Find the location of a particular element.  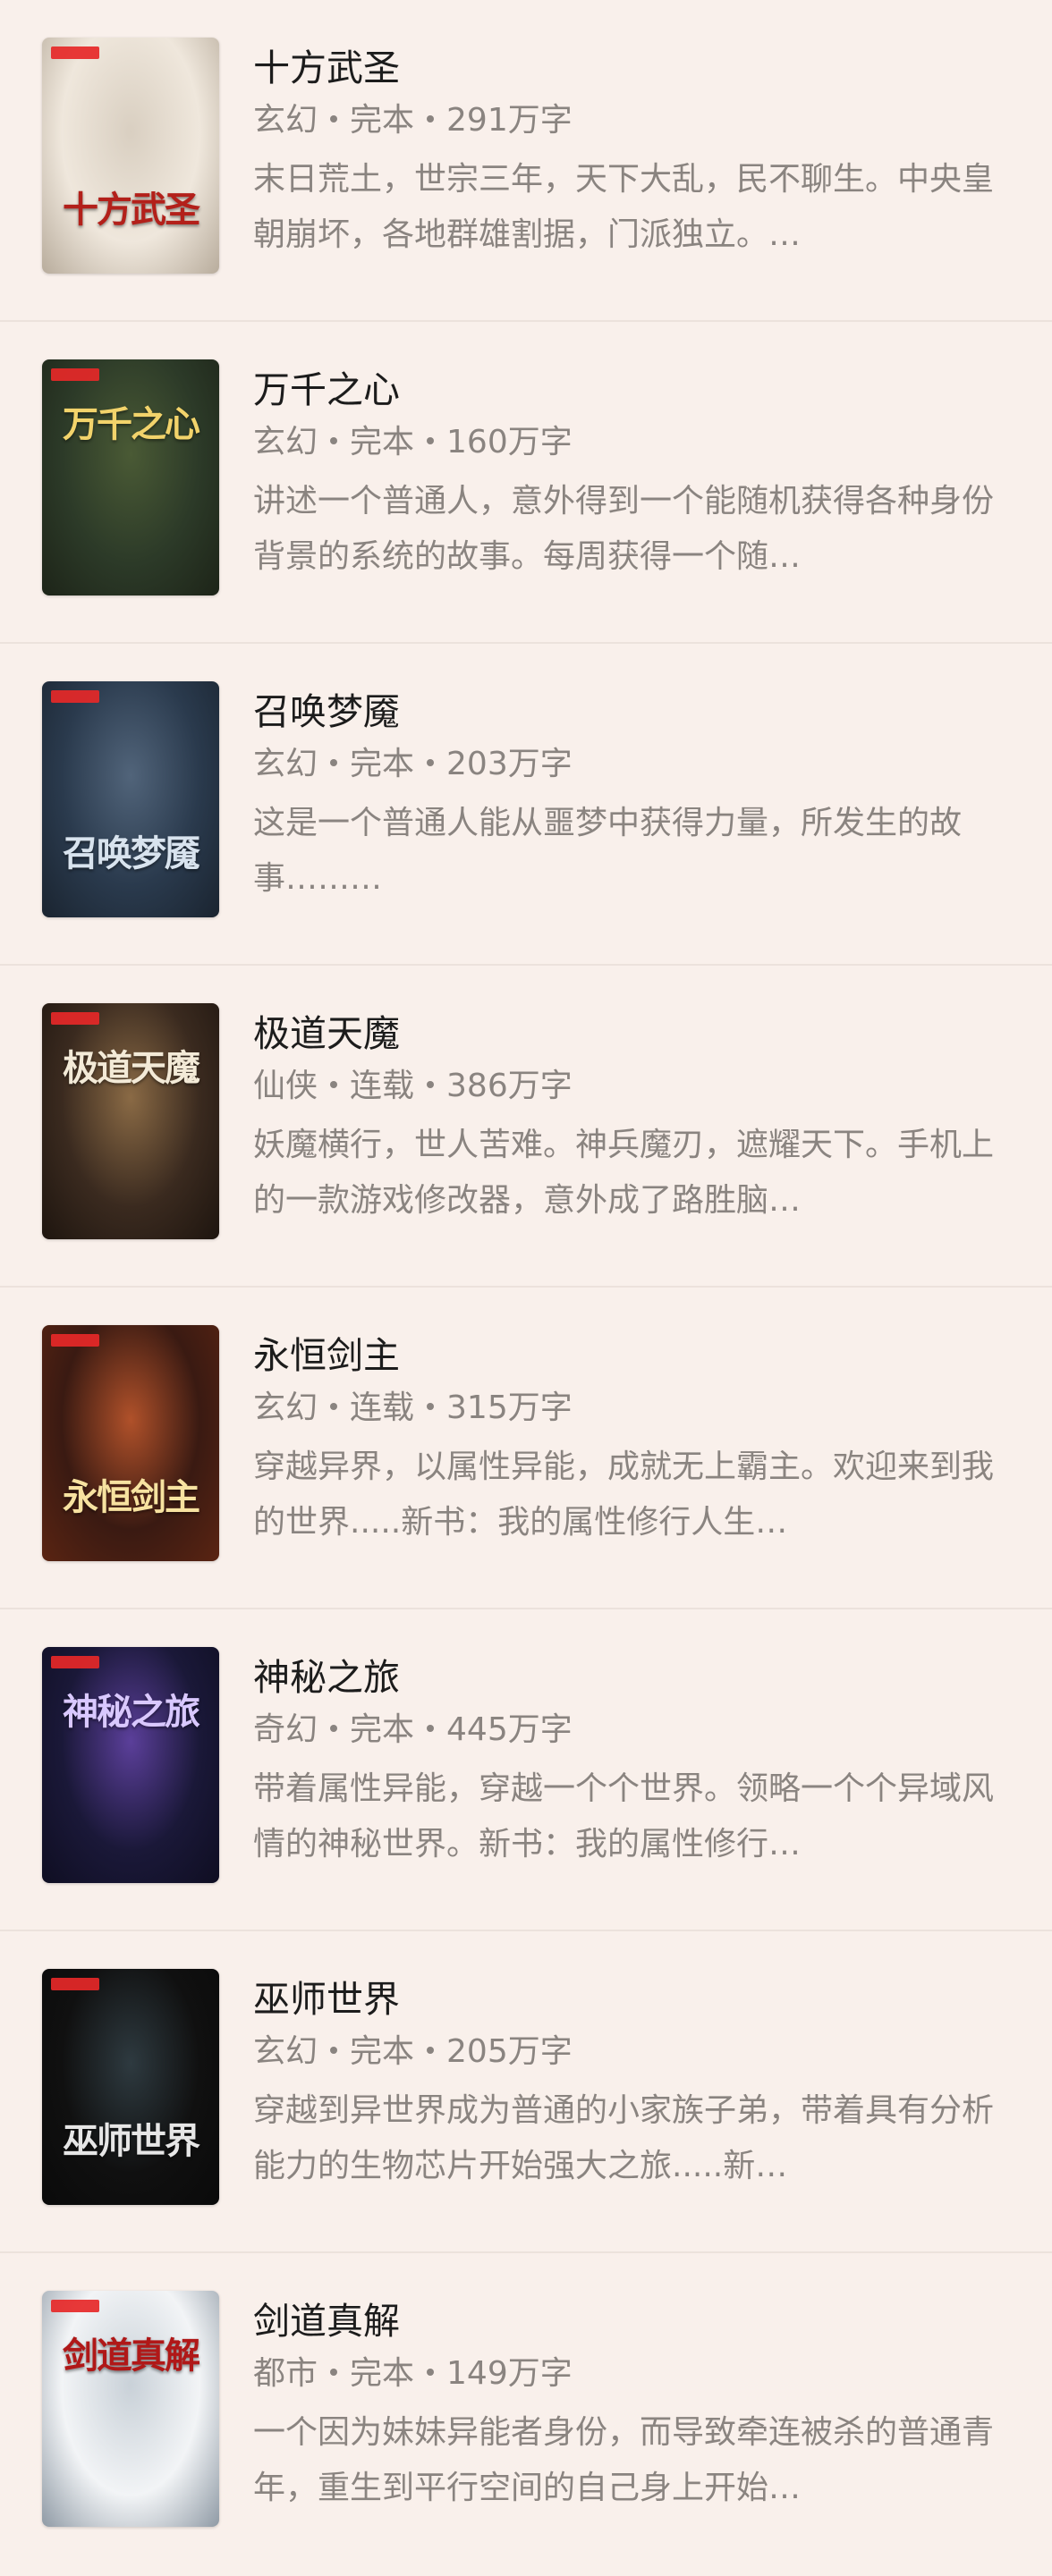

book-cover-image: 巫师世界 is located at coordinates (130, 2087).